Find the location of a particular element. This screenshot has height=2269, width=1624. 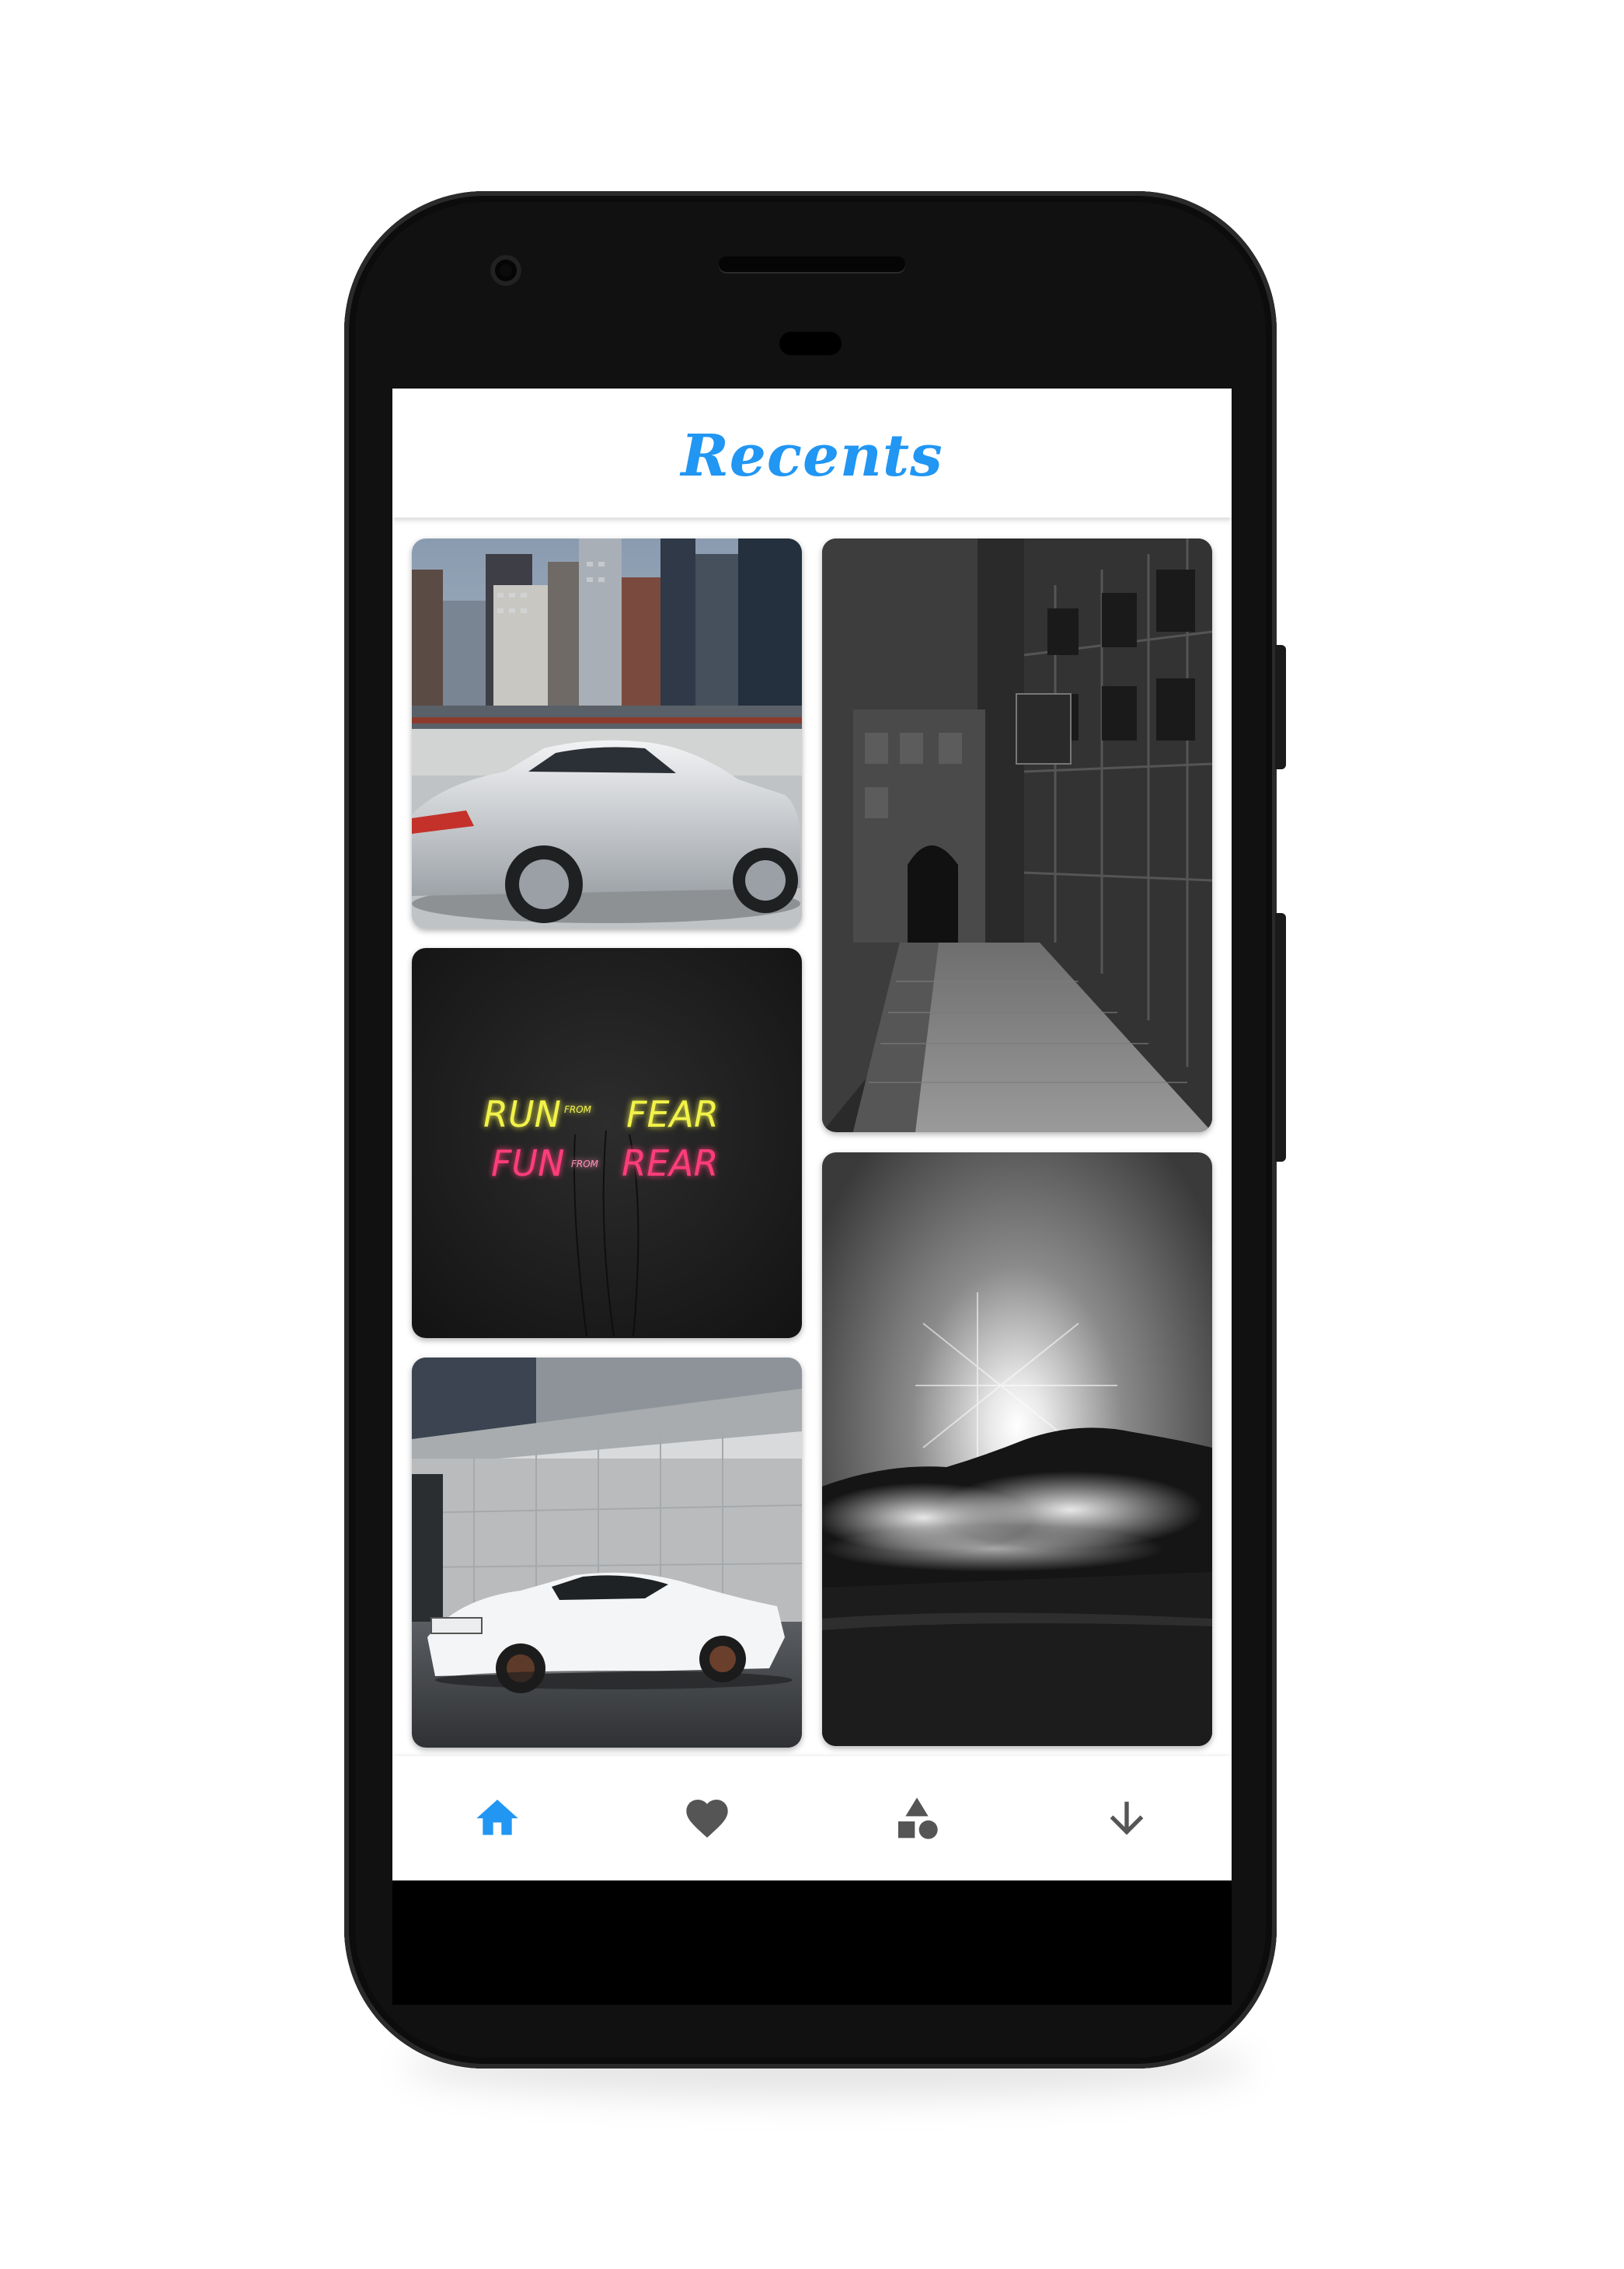

bottom-bezel is located at coordinates (812, 1942).